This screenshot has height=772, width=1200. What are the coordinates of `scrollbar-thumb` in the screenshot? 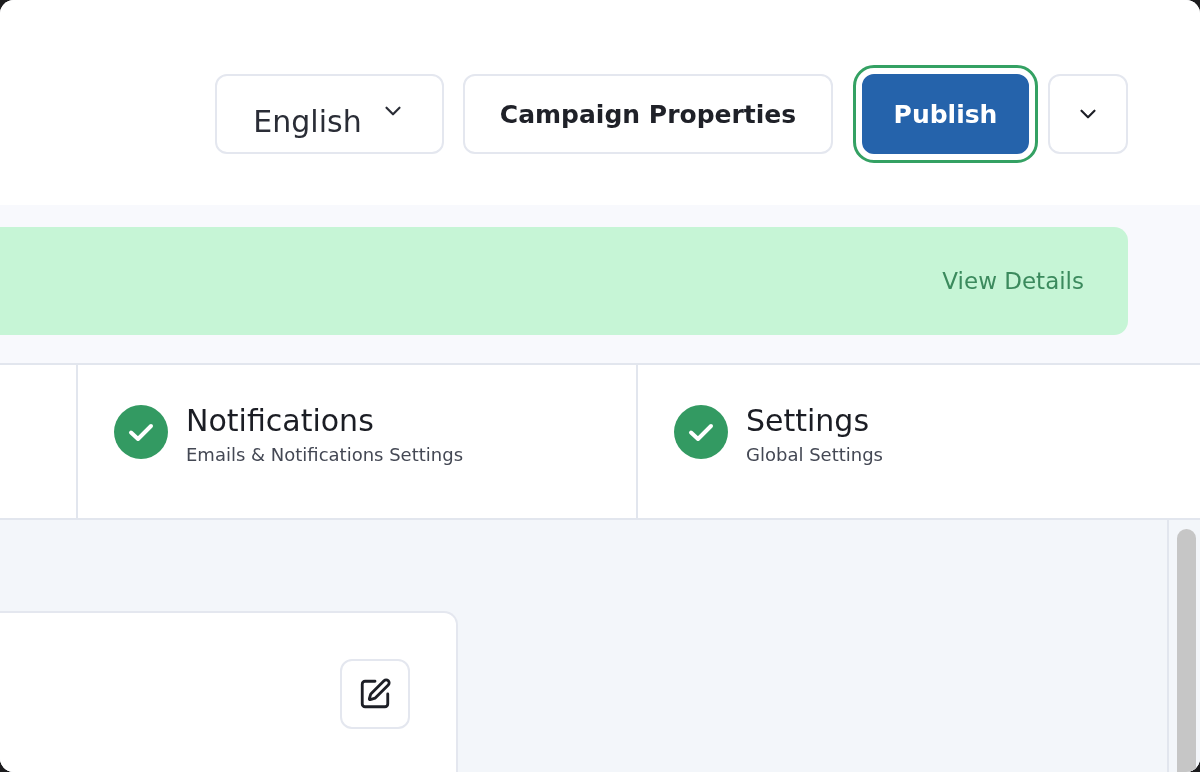 It's located at (1186, 650).